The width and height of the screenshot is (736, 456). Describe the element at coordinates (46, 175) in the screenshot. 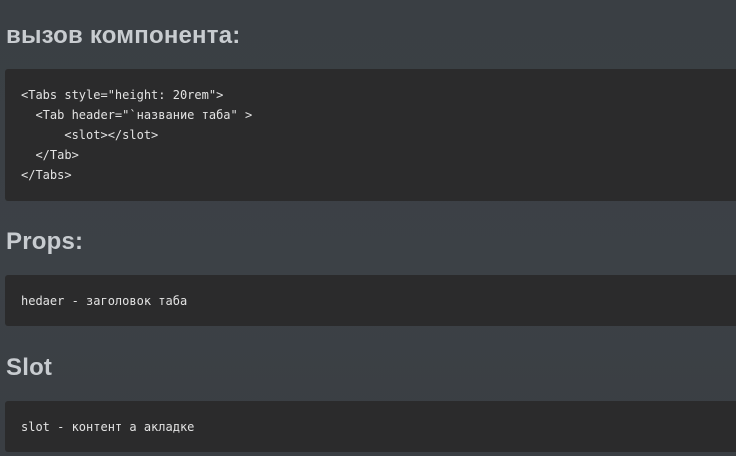

I see `code-line: </Tabs>` at that location.